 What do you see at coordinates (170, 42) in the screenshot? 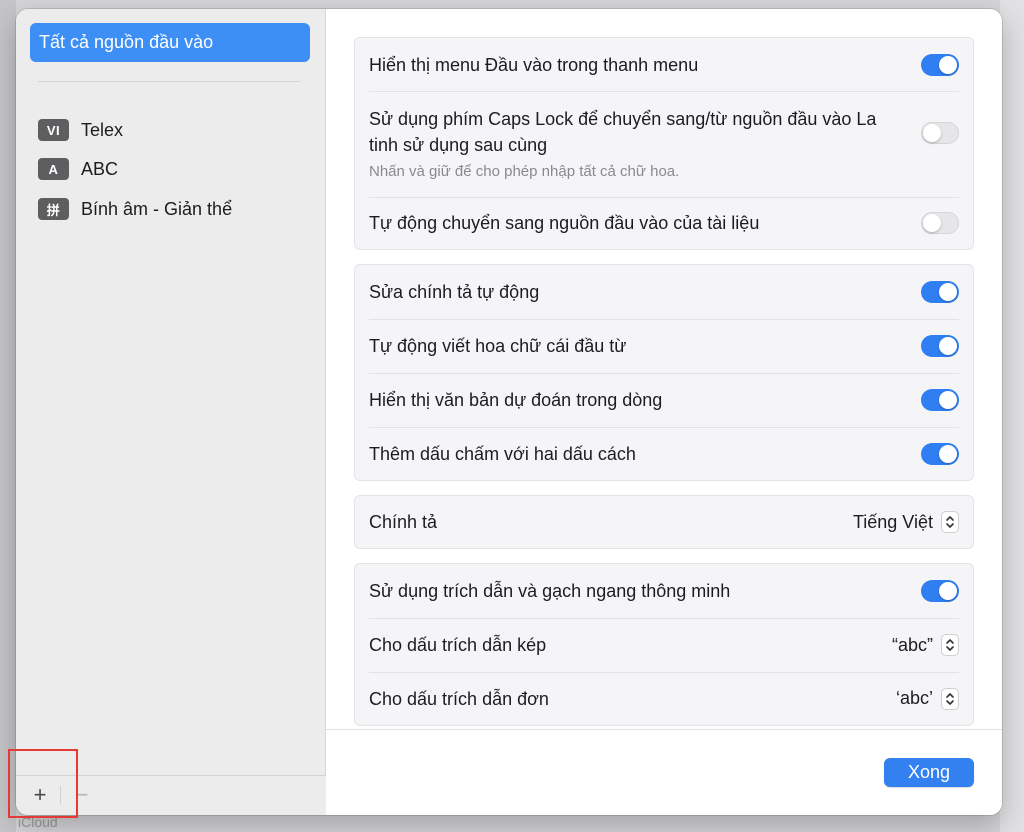
I see `sidebar-item-all-sources: Tất cả nguồn đầu vào` at bounding box center [170, 42].